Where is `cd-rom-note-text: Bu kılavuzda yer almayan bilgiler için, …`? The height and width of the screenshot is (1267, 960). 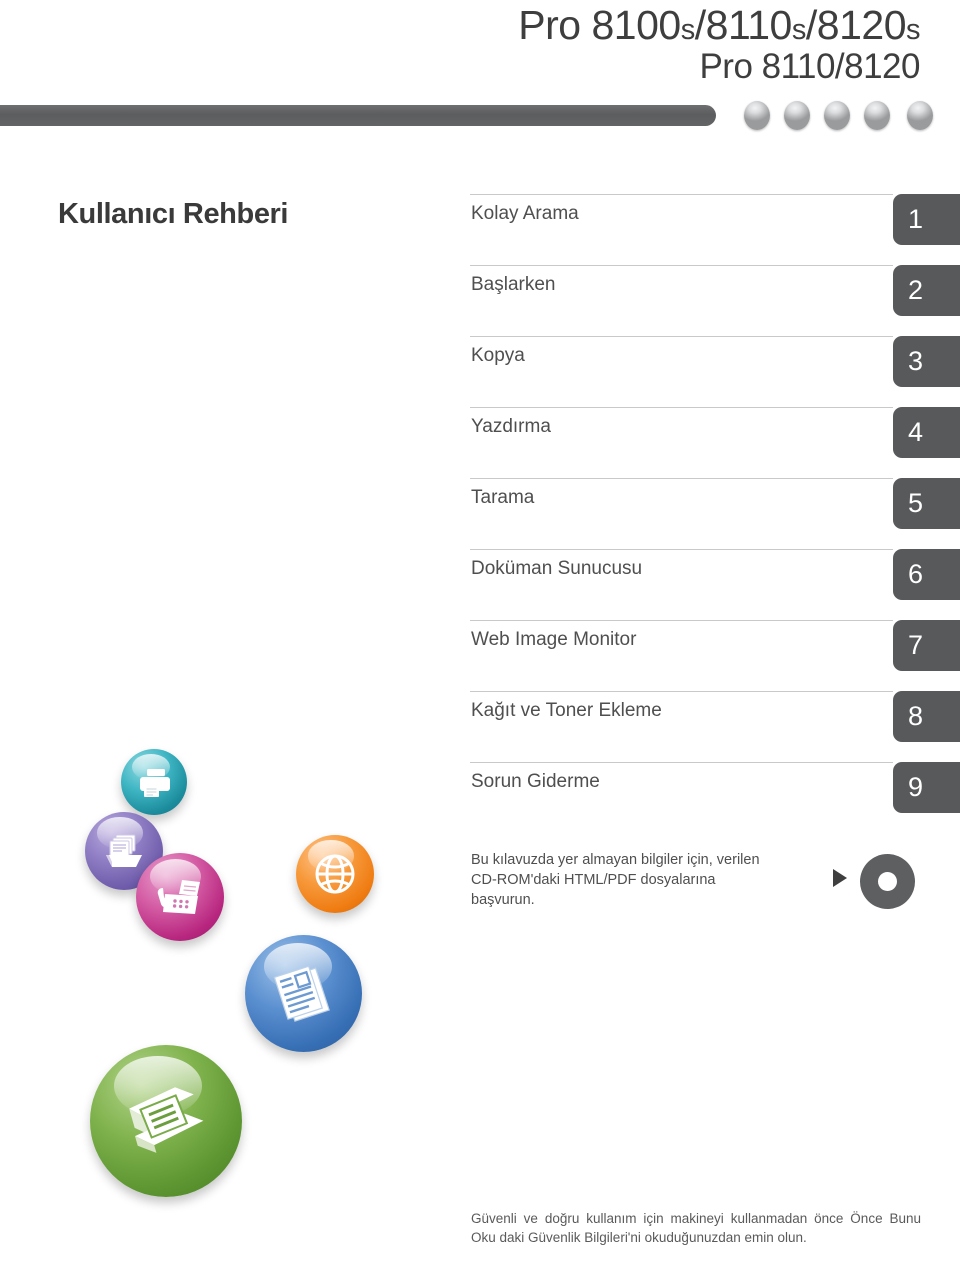
cd-rom-note-text: Bu kılavuzda yer almayan bilgiler için, … is located at coordinates (615, 880).